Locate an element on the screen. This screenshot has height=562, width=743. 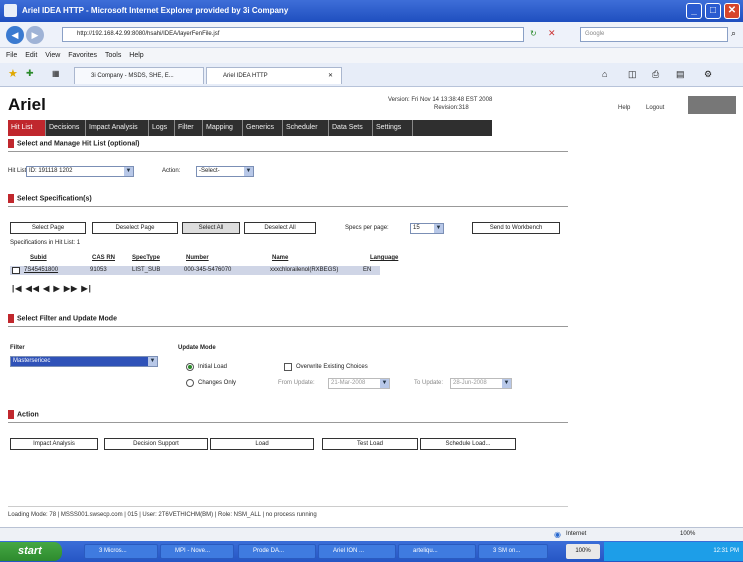
to-update-select: 28-Jun-2008 ▼ is located at coordinates (481, 383).